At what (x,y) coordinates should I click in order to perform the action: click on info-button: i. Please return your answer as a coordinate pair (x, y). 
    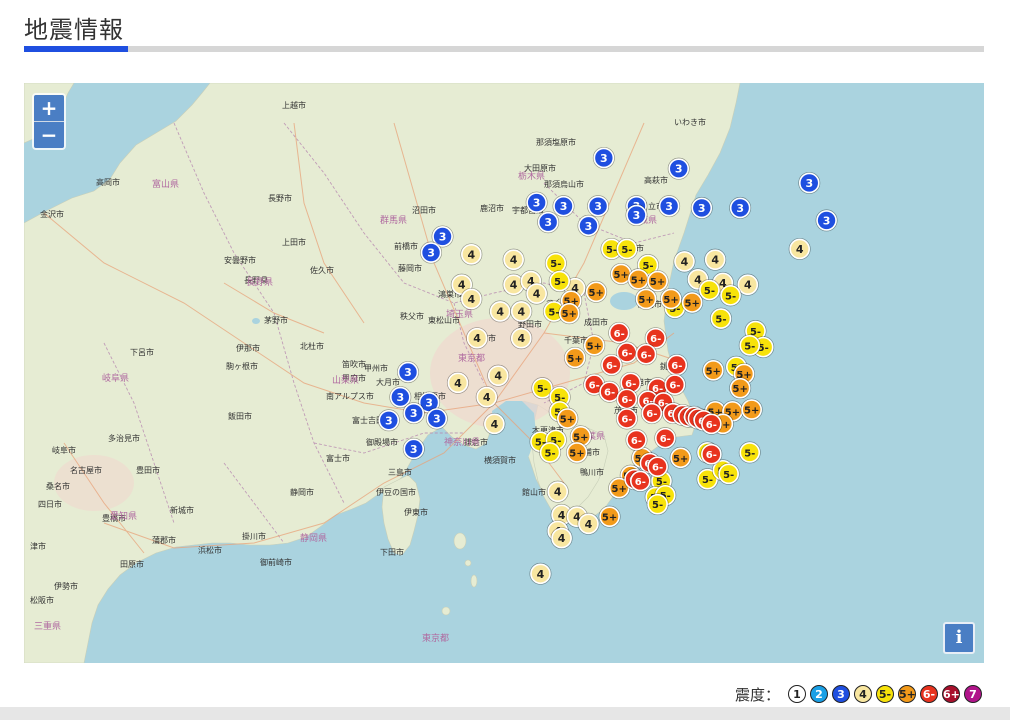
    Looking at the image, I should click on (959, 638).